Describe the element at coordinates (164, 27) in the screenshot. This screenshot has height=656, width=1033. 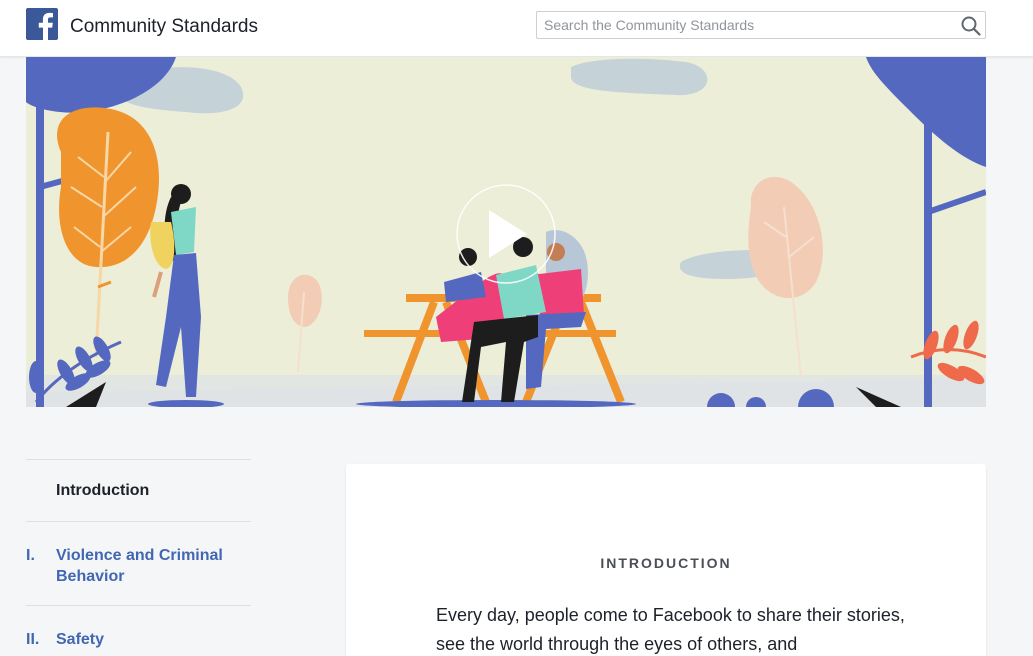
I see `site-title: Community Standards` at that location.